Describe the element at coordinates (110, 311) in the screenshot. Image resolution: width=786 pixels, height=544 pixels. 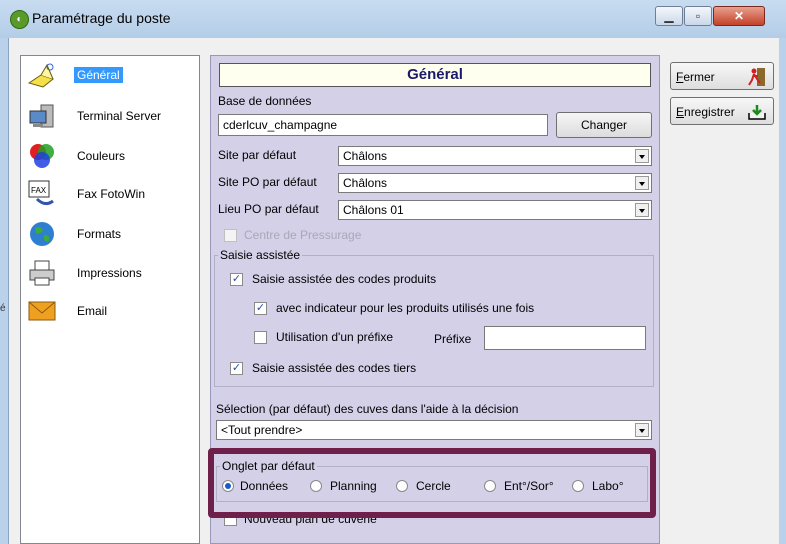
I see `nav-item-email: Email` at that location.